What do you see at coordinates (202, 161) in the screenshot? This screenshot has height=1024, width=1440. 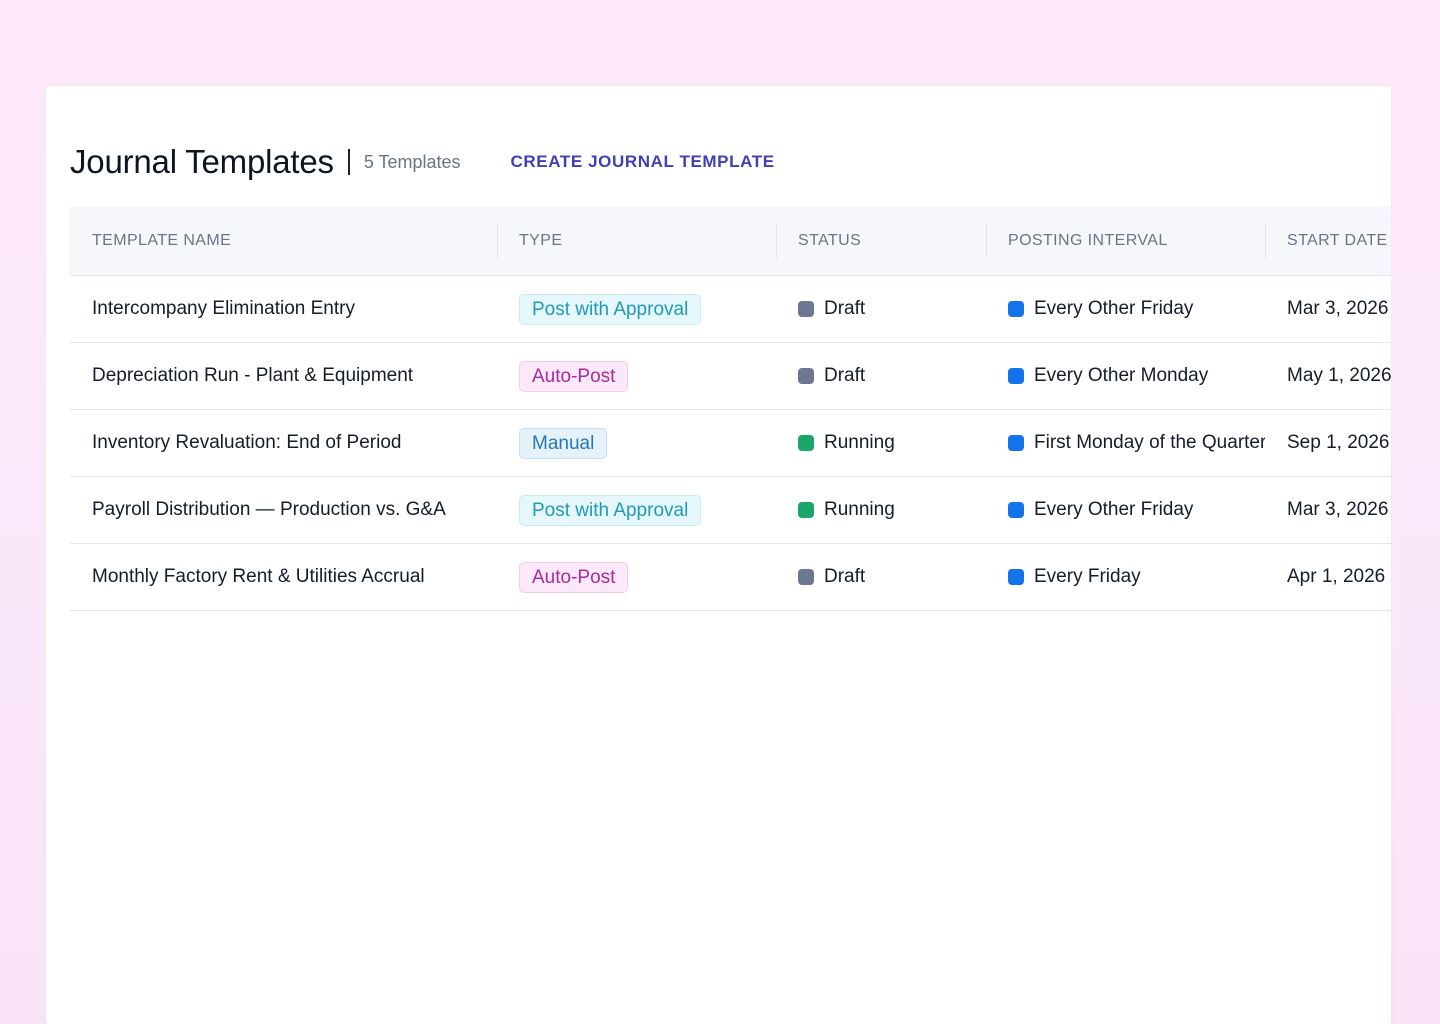 I see `page-title: Journal Templates` at bounding box center [202, 161].